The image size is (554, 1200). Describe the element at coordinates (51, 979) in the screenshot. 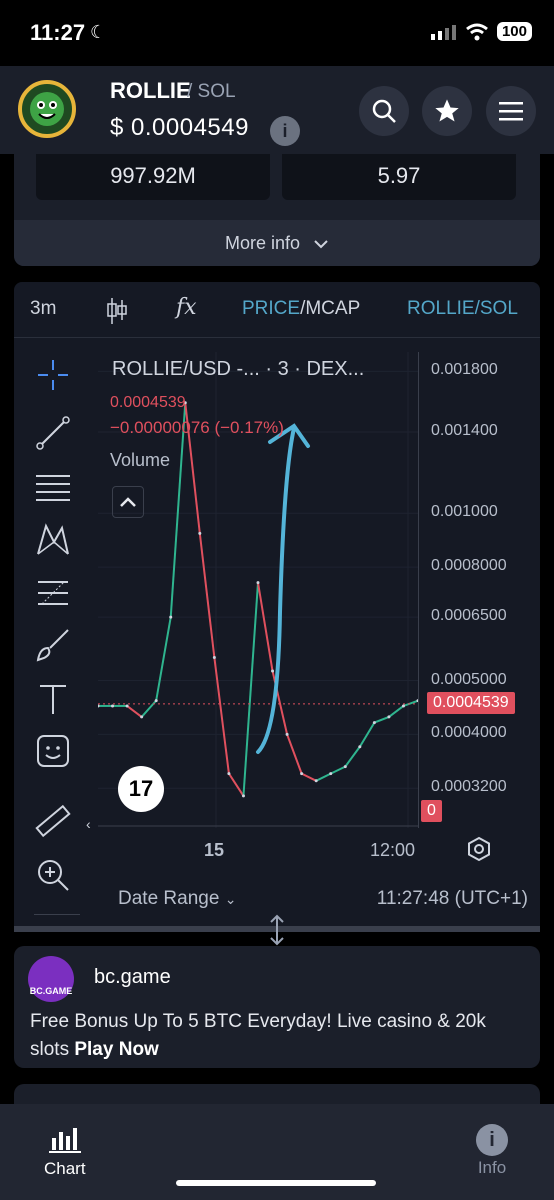

I see `ad-logo: BC.GAME` at that location.